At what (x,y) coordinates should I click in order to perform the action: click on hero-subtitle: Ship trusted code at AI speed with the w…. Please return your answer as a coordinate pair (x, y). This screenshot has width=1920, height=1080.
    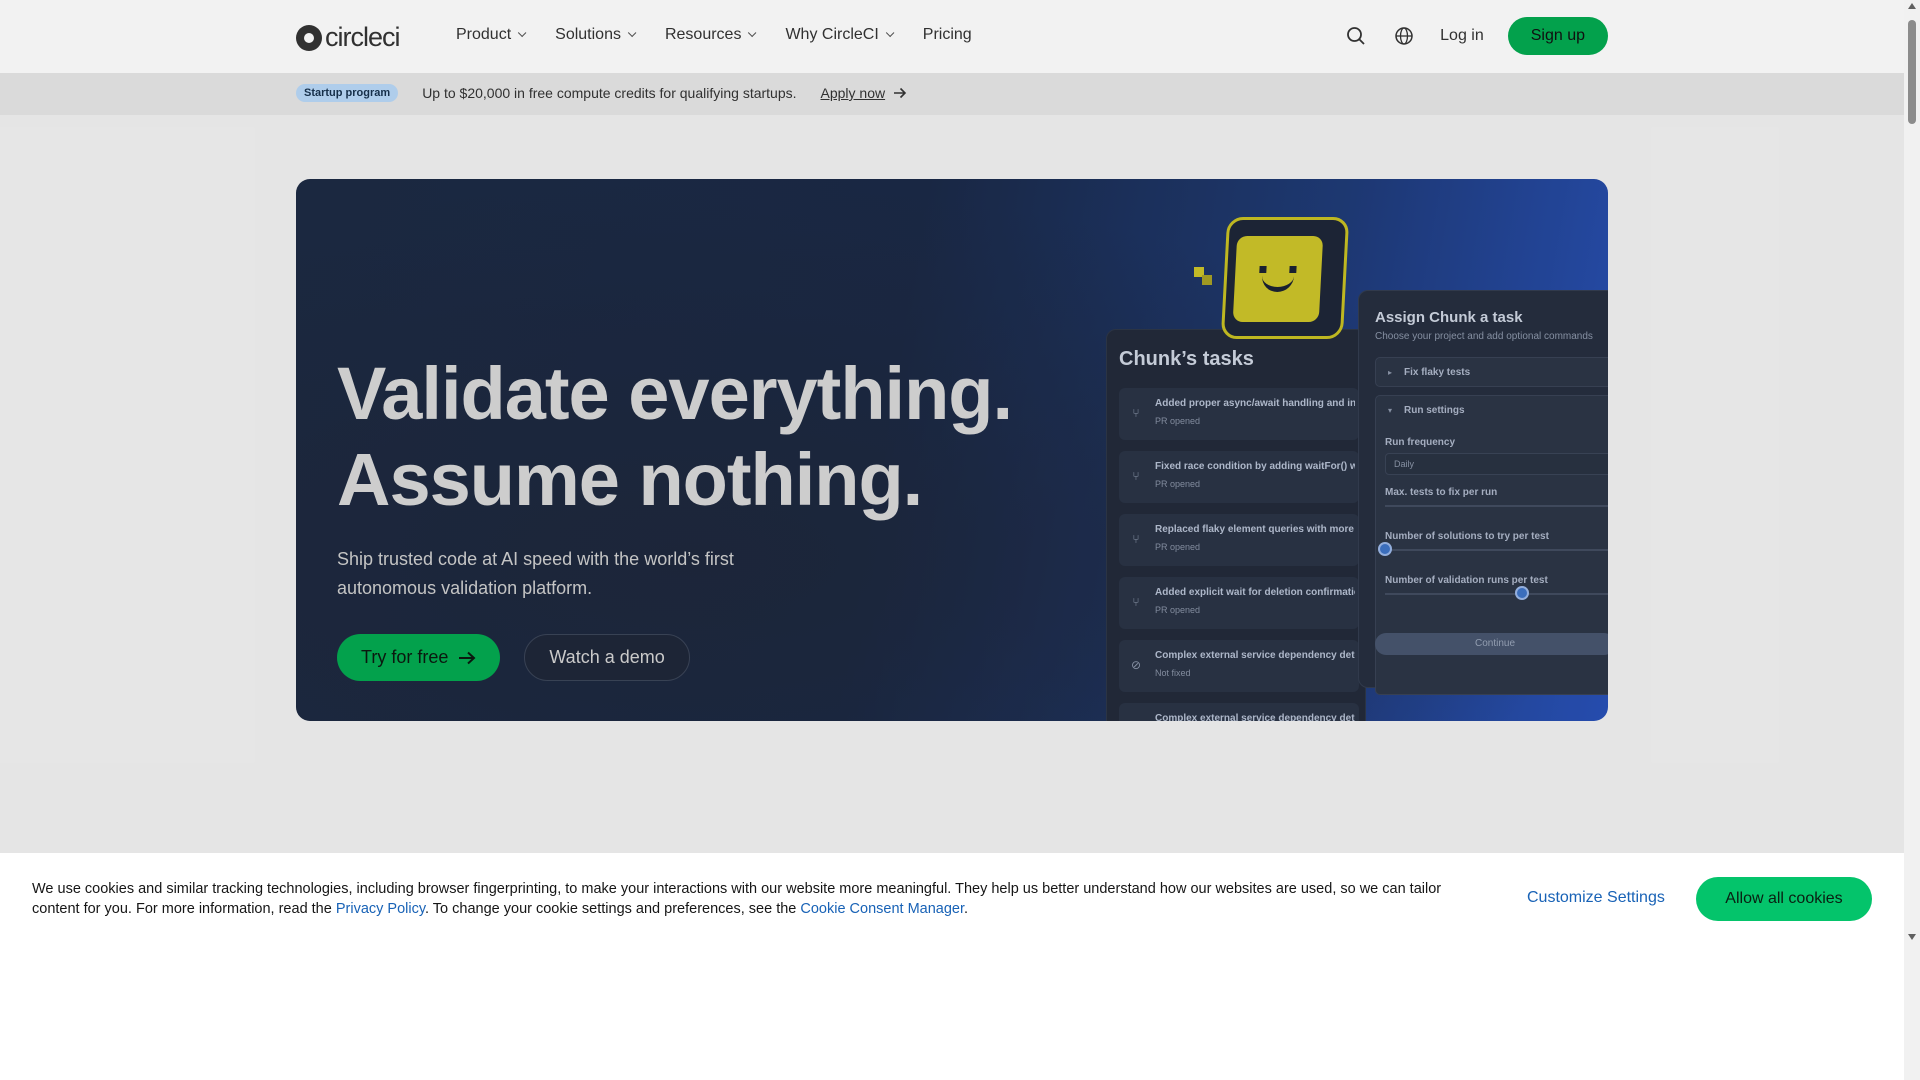
    Looking at the image, I should click on (535, 573).